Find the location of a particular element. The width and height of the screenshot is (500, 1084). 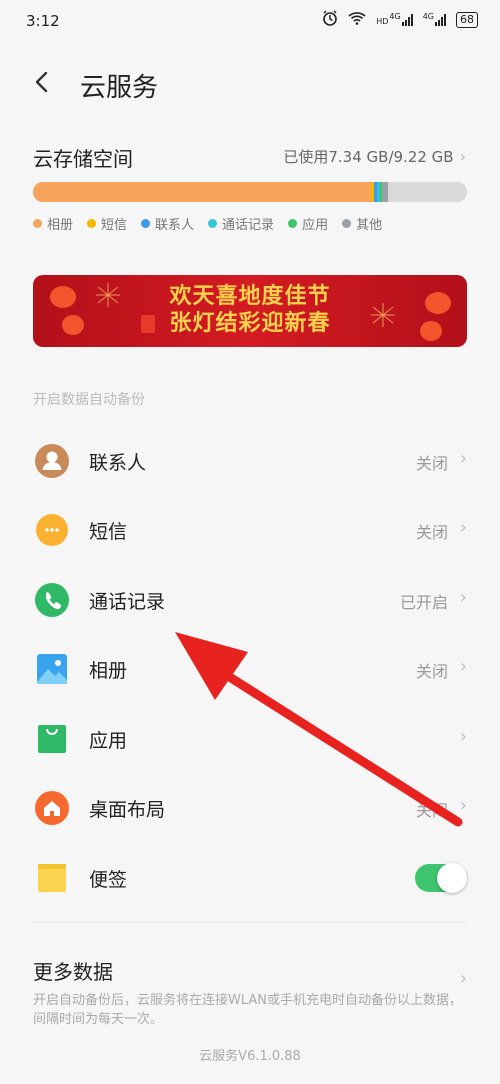

row-status: 已开启 is located at coordinates (423, 602).